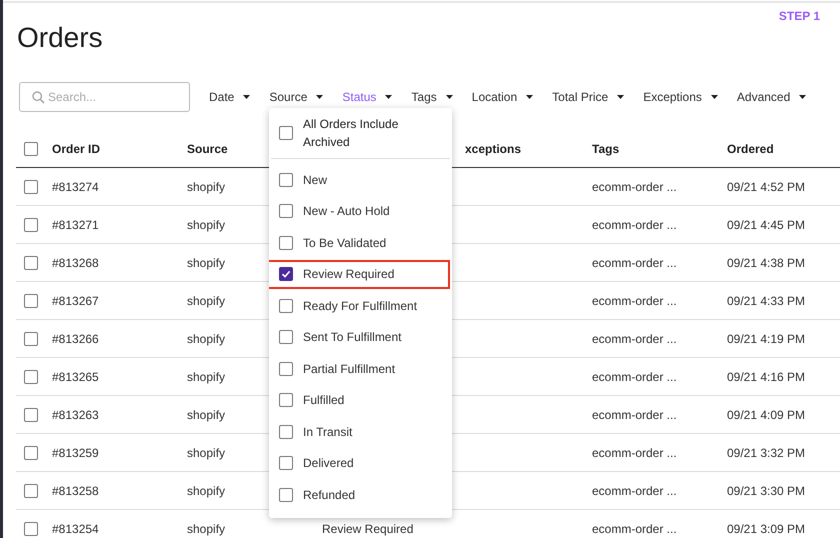 This screenshot has width=840, height=538. I want to click on table-cell: 09/21 4:19 PM, so click(766, 339).